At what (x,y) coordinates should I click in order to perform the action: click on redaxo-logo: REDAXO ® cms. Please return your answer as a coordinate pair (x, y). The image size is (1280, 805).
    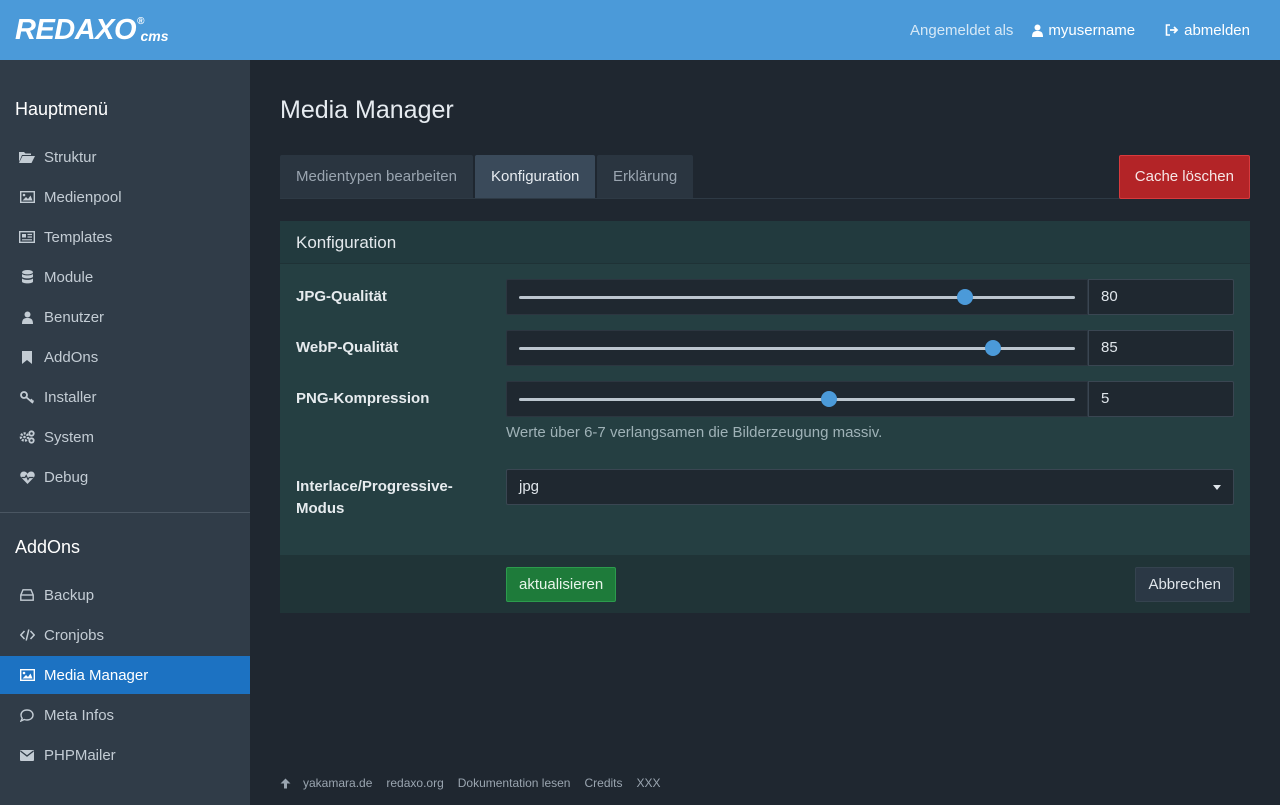
    Looking at the image, I should click on (91, 30).